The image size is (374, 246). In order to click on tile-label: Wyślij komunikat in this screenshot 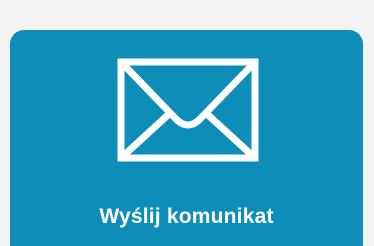, I will do `click(186, 216)`.